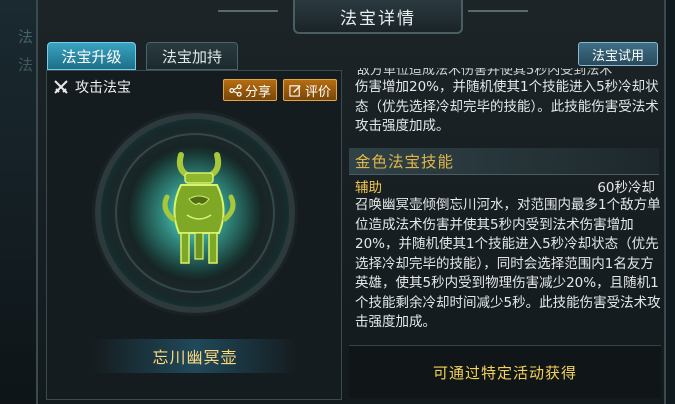  I want to click on share-label: 分享, so click(258, 92).